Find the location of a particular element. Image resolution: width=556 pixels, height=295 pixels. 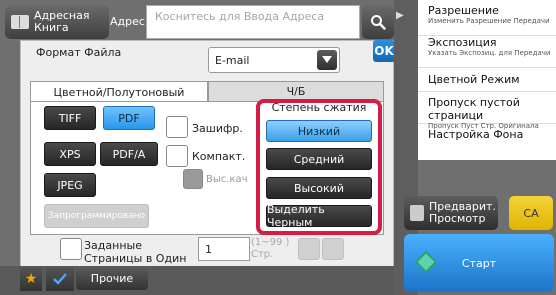

chevron-down-icon is located at coordinates (327, 59).